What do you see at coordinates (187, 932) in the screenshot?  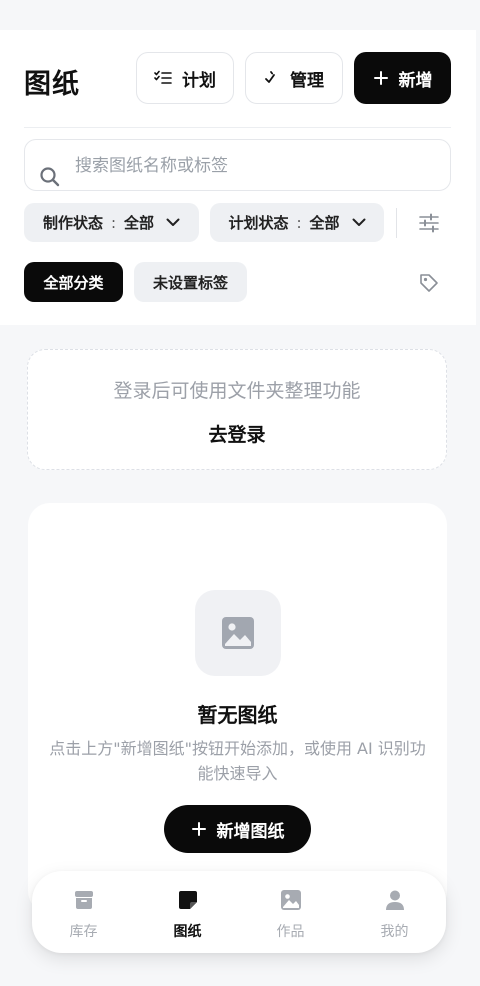 I see `tab-drawings-label: 图纸` at bounding box center [187, 932].